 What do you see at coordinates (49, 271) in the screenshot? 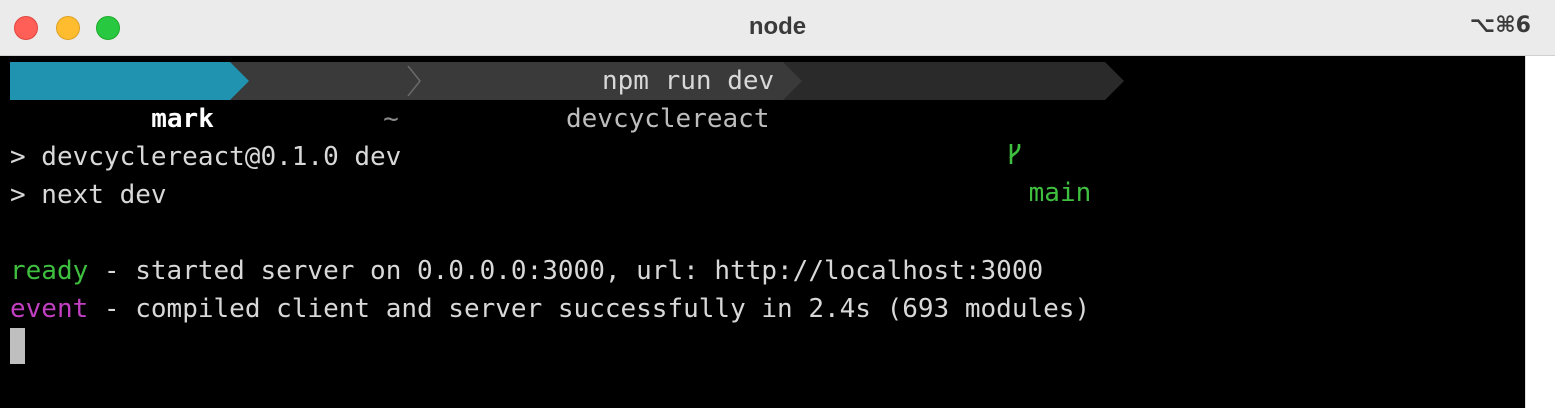
I see `ready-tag: ready` at bounding box center [49, 271].